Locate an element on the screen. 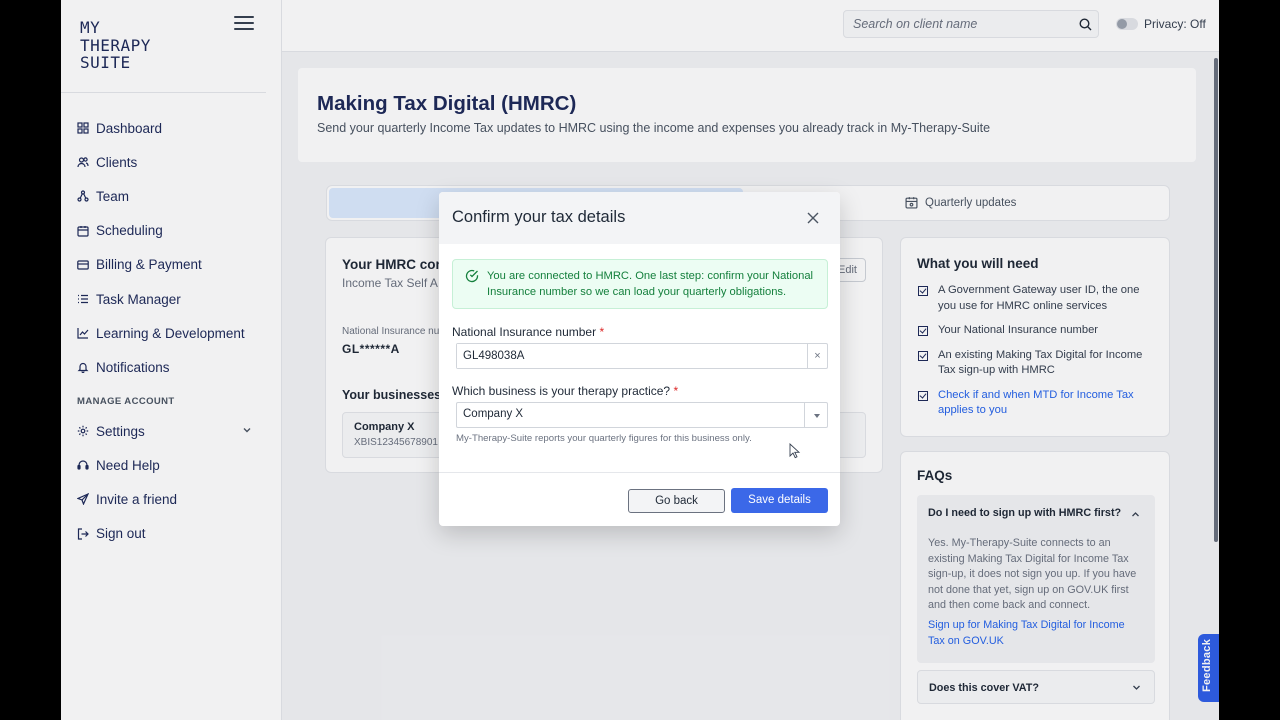  business-select-value: Company X is located at coordinates (493, 414).